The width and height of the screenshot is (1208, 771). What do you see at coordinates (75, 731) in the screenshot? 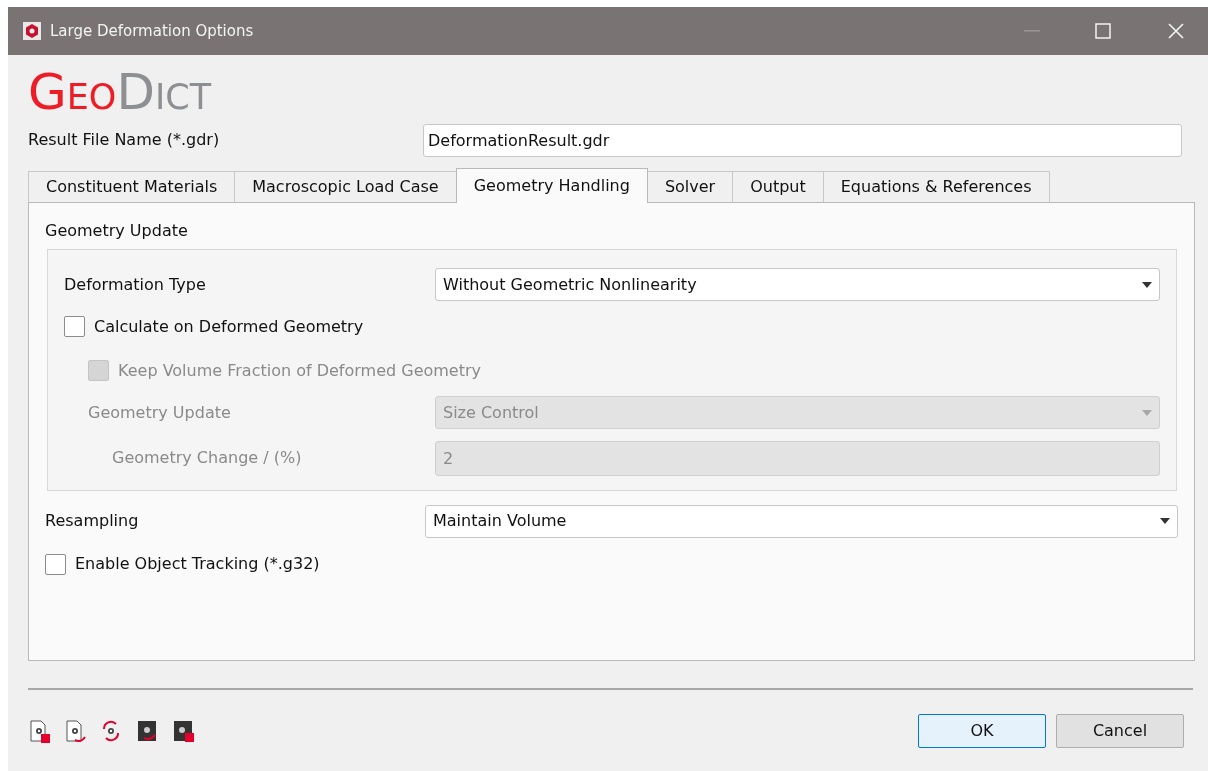
I see `load-settings-icon` at bounding box center [75, 731].